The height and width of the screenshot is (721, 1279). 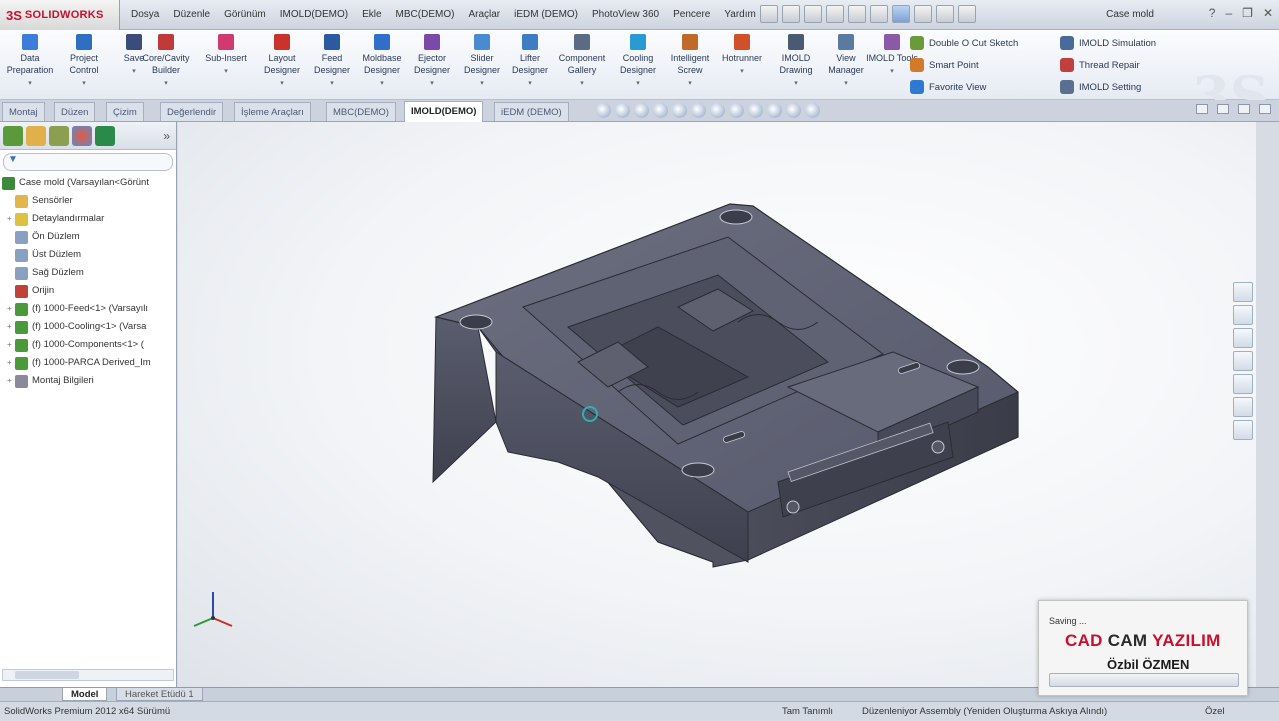 What do you see at coordinates (88, 219) in the screenshot?
I see `tree-item-detayland-rmalar: + Detaylandırmalar` at bounding box center [88, 219].